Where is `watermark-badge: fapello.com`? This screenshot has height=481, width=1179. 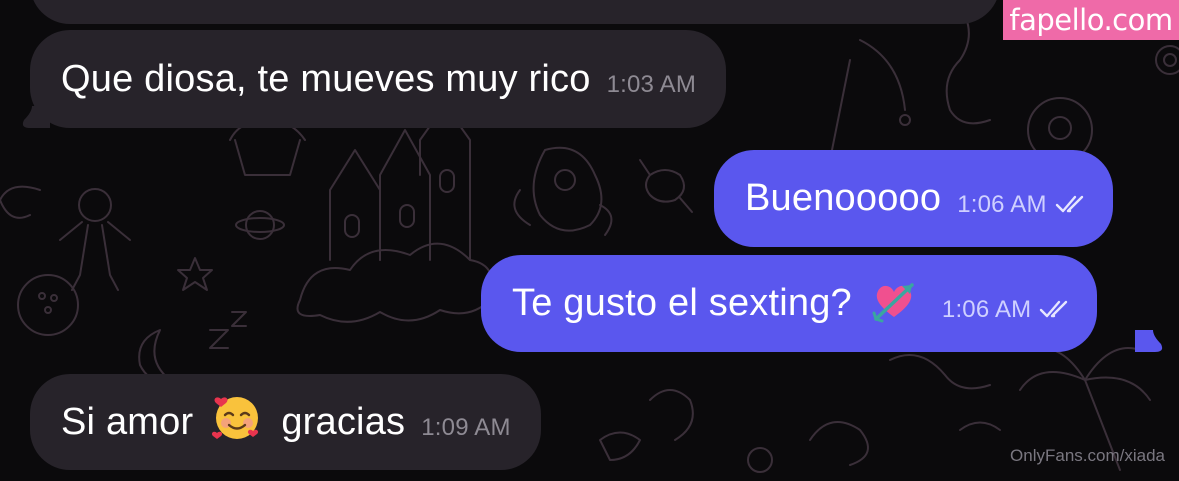
watermark-badge: fapello.com is located at coordinates (1091, 20).